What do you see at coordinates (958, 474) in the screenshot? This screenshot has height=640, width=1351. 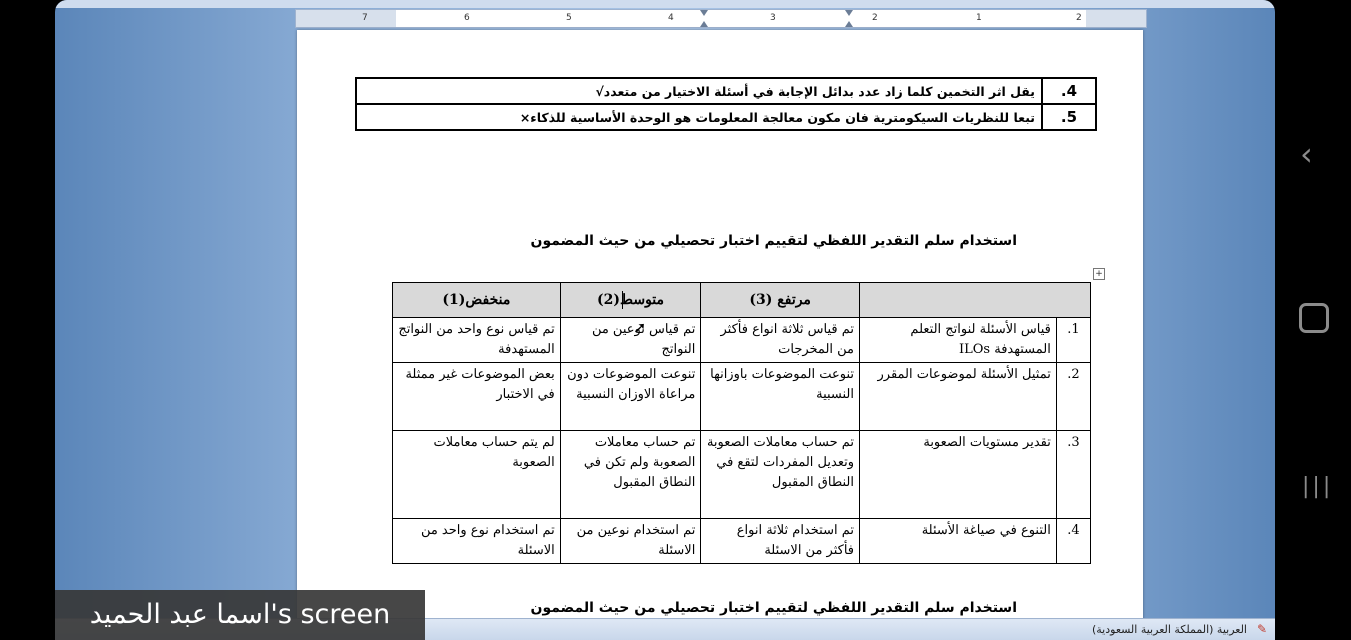 I see `criterion-cell: تقدير مستويات الصعوبة` at bounding box center [958, 474].